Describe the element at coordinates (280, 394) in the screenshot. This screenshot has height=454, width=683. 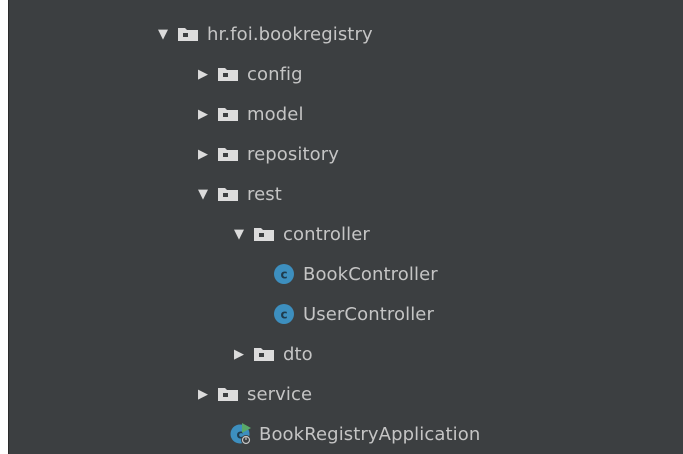
I see `tree-node-label: service` at that location.